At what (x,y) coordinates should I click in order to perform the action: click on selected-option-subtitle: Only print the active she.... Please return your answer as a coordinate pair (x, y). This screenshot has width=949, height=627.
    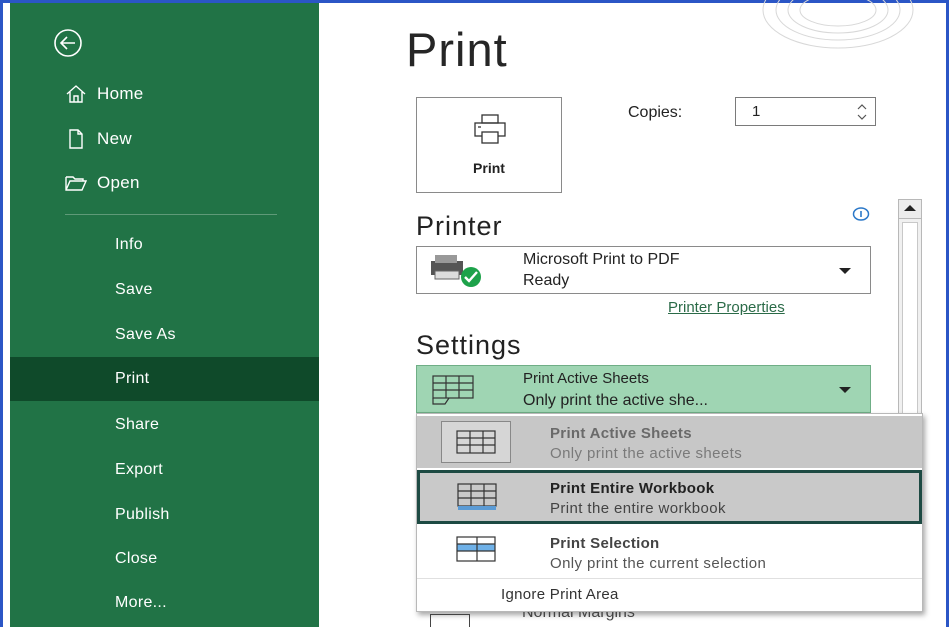
    Looking at the image, I should click on (615, 400).